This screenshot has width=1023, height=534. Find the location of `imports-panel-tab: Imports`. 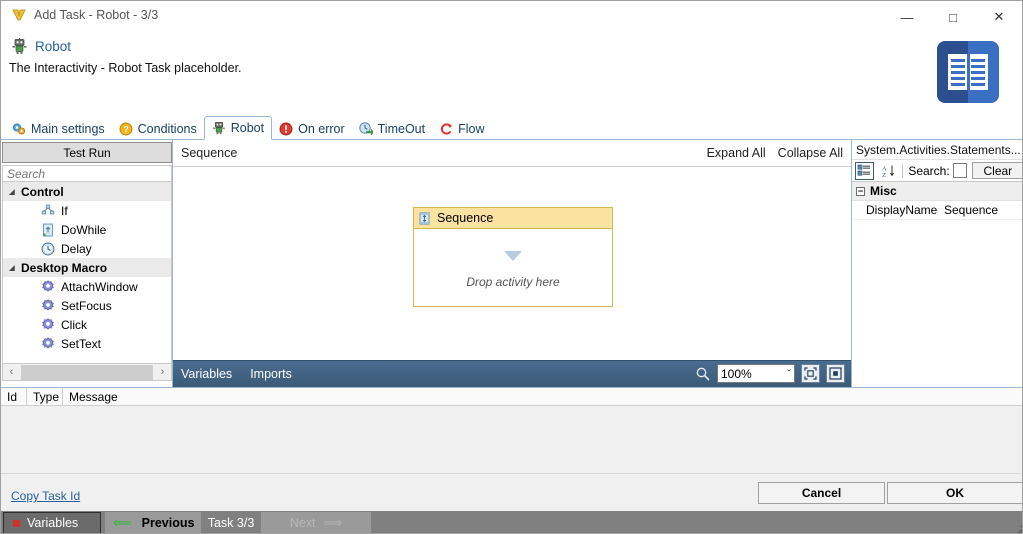

imports-panel-tab: Imports is located at coordinates (271, 374).